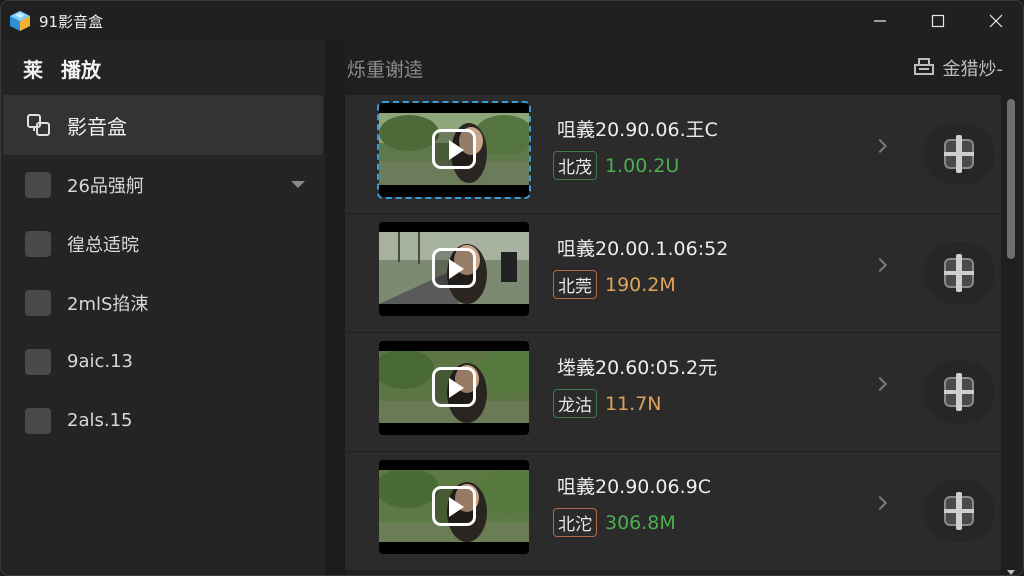 This screenshot has width=1024, height=576. I want to click on maximize-icon, so click(938, 21).